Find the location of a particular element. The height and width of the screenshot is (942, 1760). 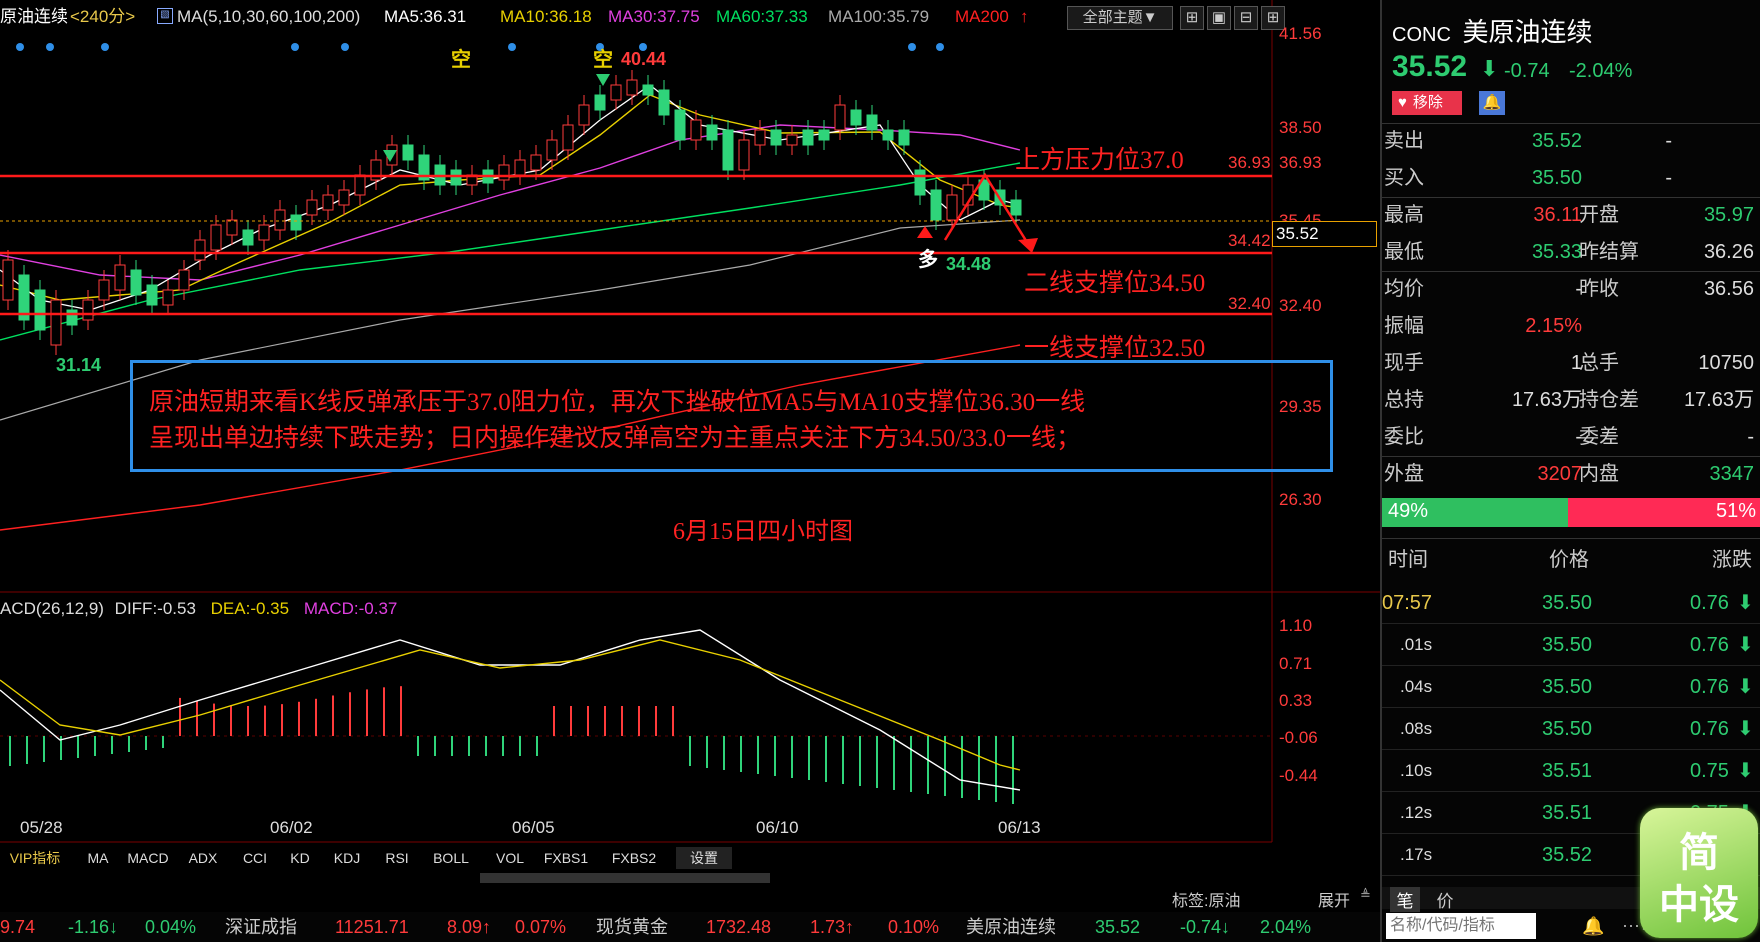

ticker-item: -0.74↓ is located at coordinates (1205, 927).